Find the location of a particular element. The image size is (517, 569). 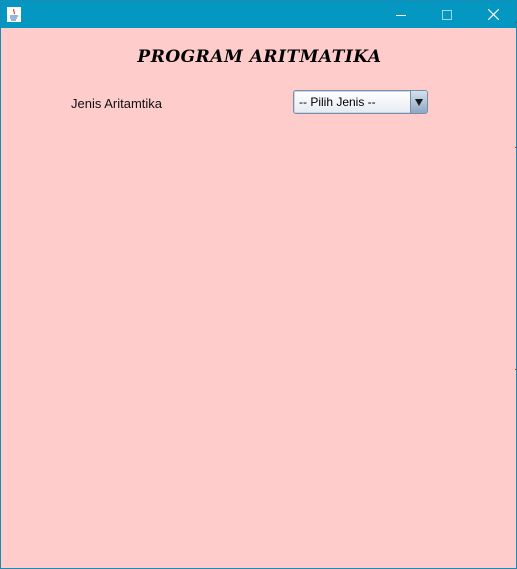

maximize-icon is located at coordinates (447, 14).